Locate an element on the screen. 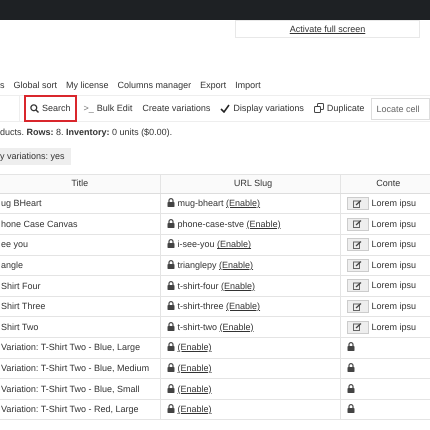 This screenshot has height=430, width=430. menu-item: Global sort is located at coordinates (36, 85).